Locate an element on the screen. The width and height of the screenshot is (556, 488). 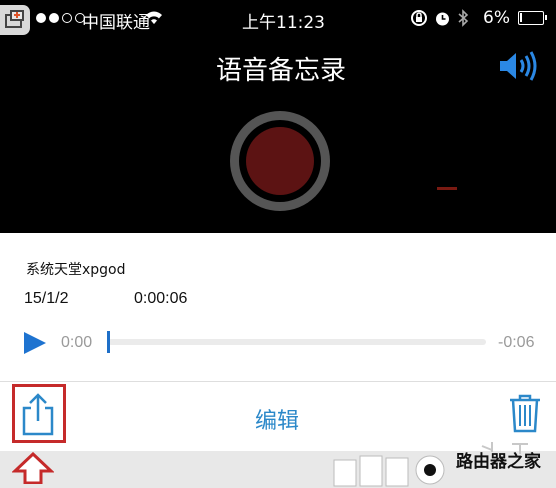
status-icons is located at coordinates (442, 18).